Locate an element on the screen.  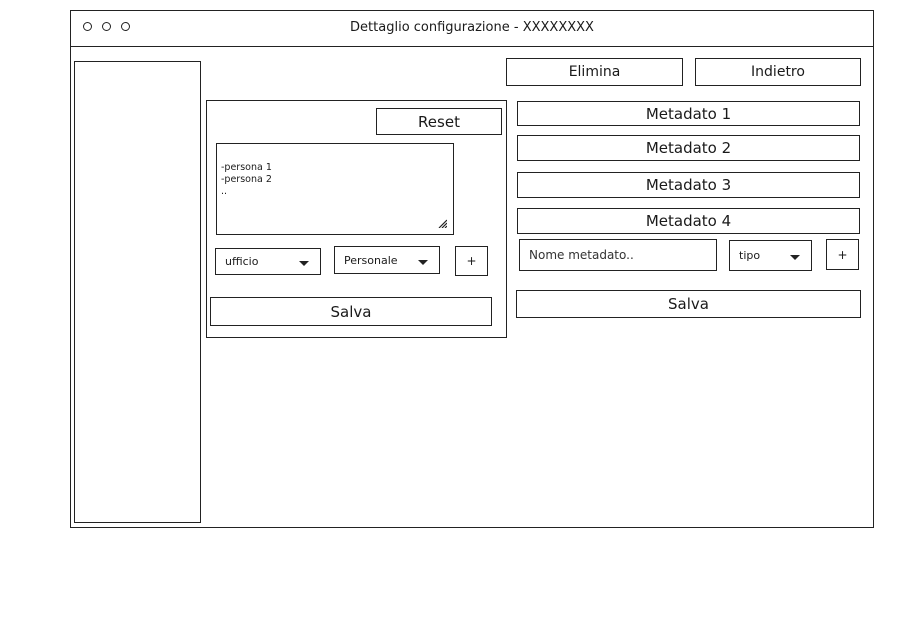
personal-select: Personale is located at coordinates (387, 260).